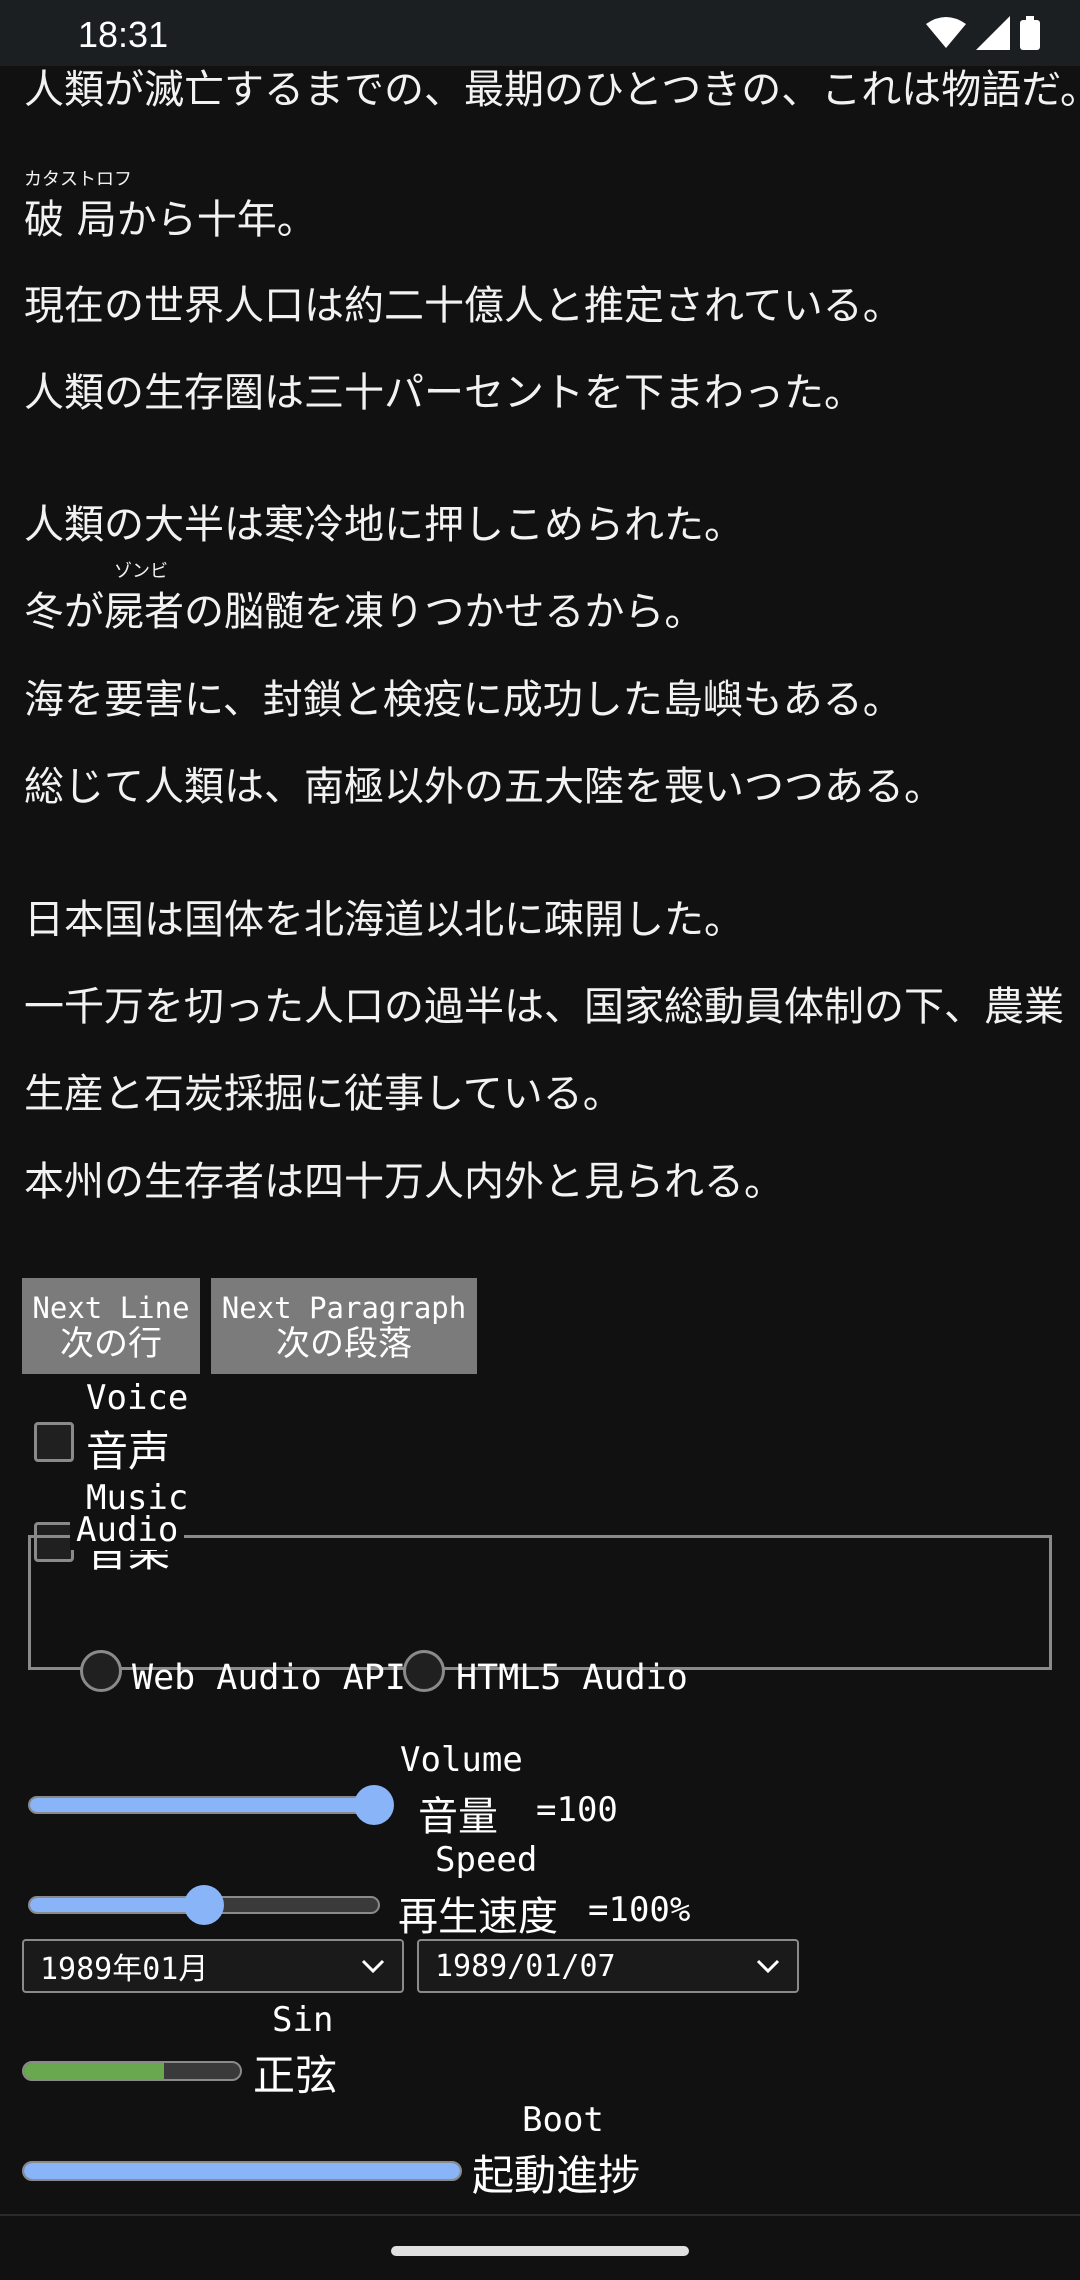 Image resolution: width=1080 pixels, height=2280 pixels. I want to click on line-text: 冬が, so click(64, 612).